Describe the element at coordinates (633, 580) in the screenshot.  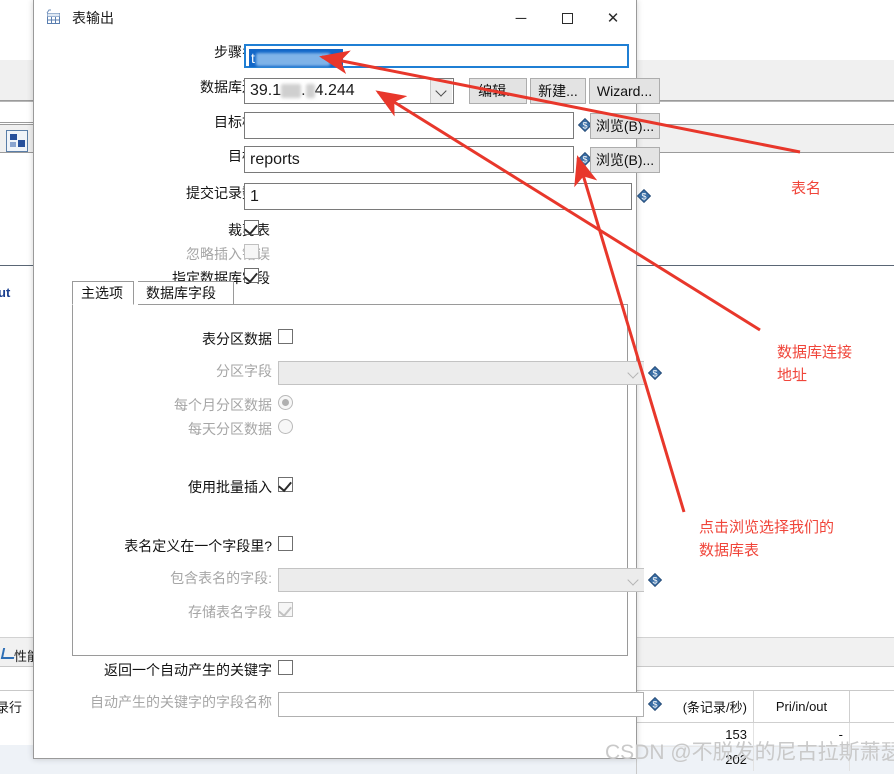
I see `field-with-table-name-dropdown-arrow` at that location.